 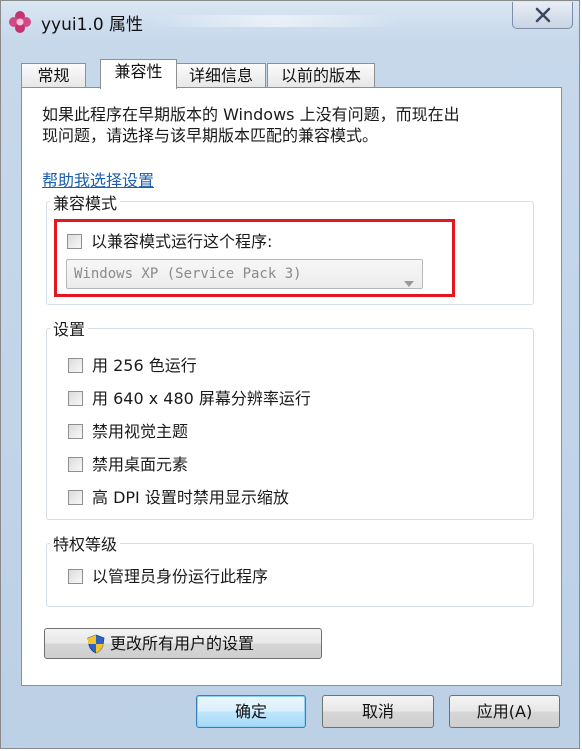 What do you see at coordinates (69, 328) in the screenshot?
I see `settings-group-title: 设置` at bounding box center [69, 328].